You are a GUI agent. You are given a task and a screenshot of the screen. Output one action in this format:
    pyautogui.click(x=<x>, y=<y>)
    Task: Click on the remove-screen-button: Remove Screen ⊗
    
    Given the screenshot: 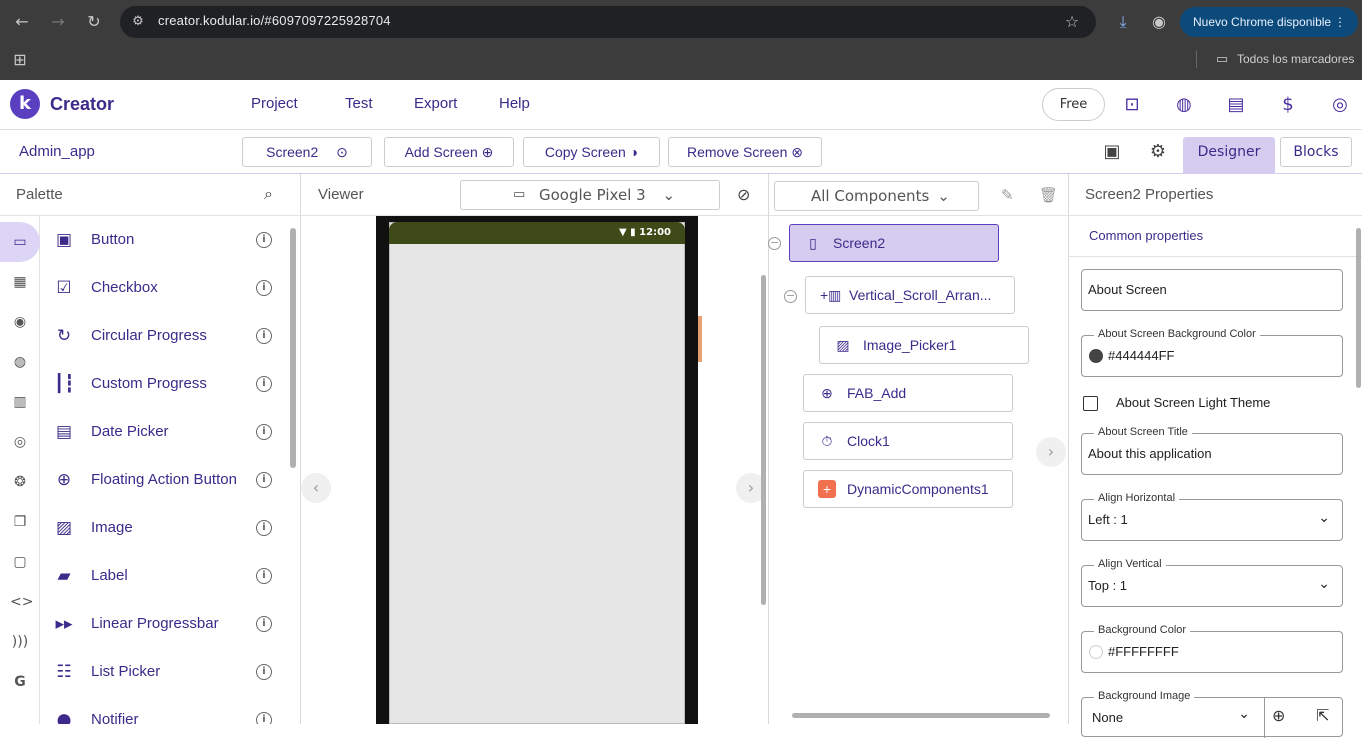 What is the action you would take?
    pyautogui.click(x=745, y=152)
    